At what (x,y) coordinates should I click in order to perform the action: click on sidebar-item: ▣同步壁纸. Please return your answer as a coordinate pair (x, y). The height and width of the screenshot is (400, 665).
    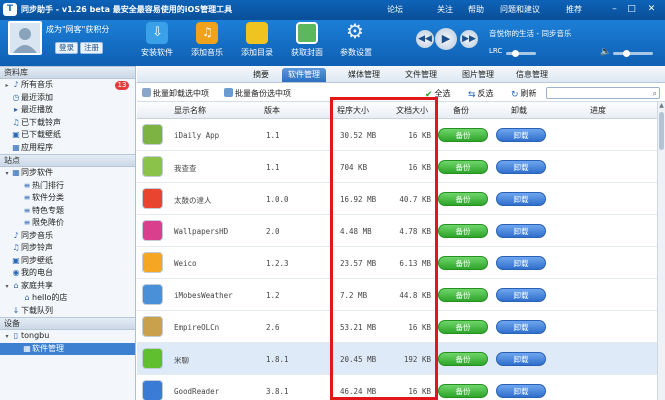
    Looking at the image, I should click on (67, 261).